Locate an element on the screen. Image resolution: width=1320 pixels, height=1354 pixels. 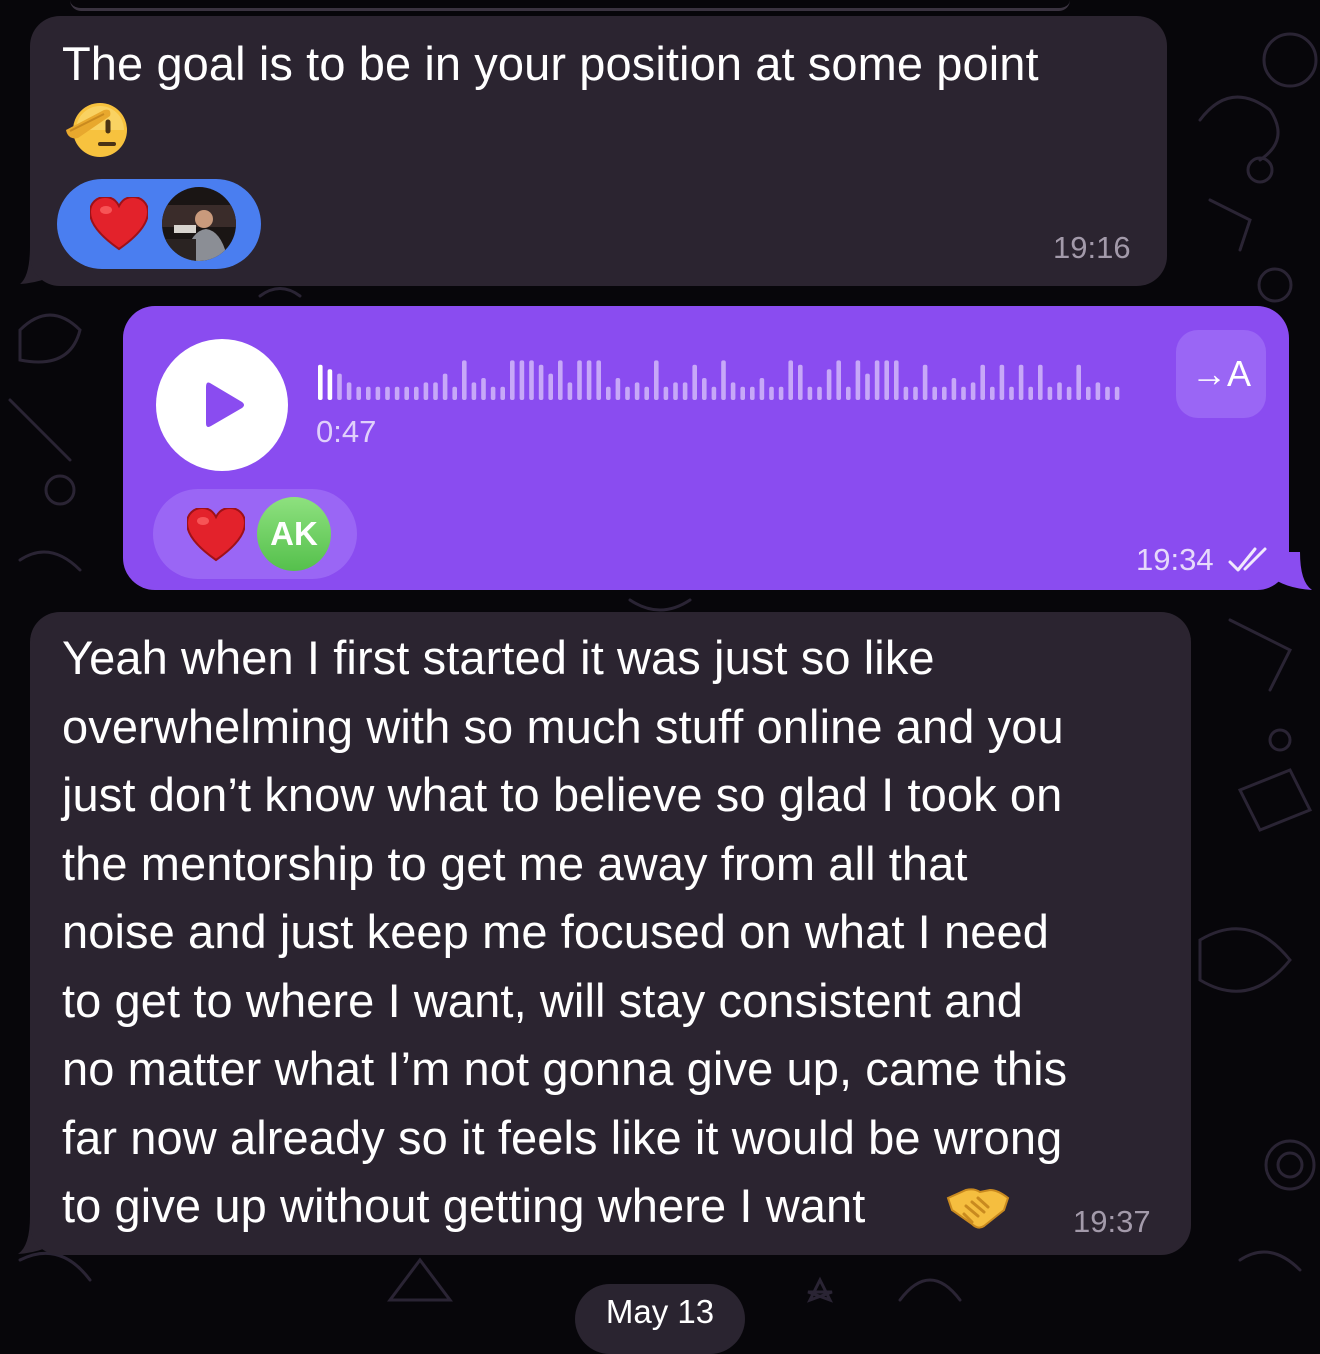
message-time: 19:34 is located at coordinates (1175, 559).